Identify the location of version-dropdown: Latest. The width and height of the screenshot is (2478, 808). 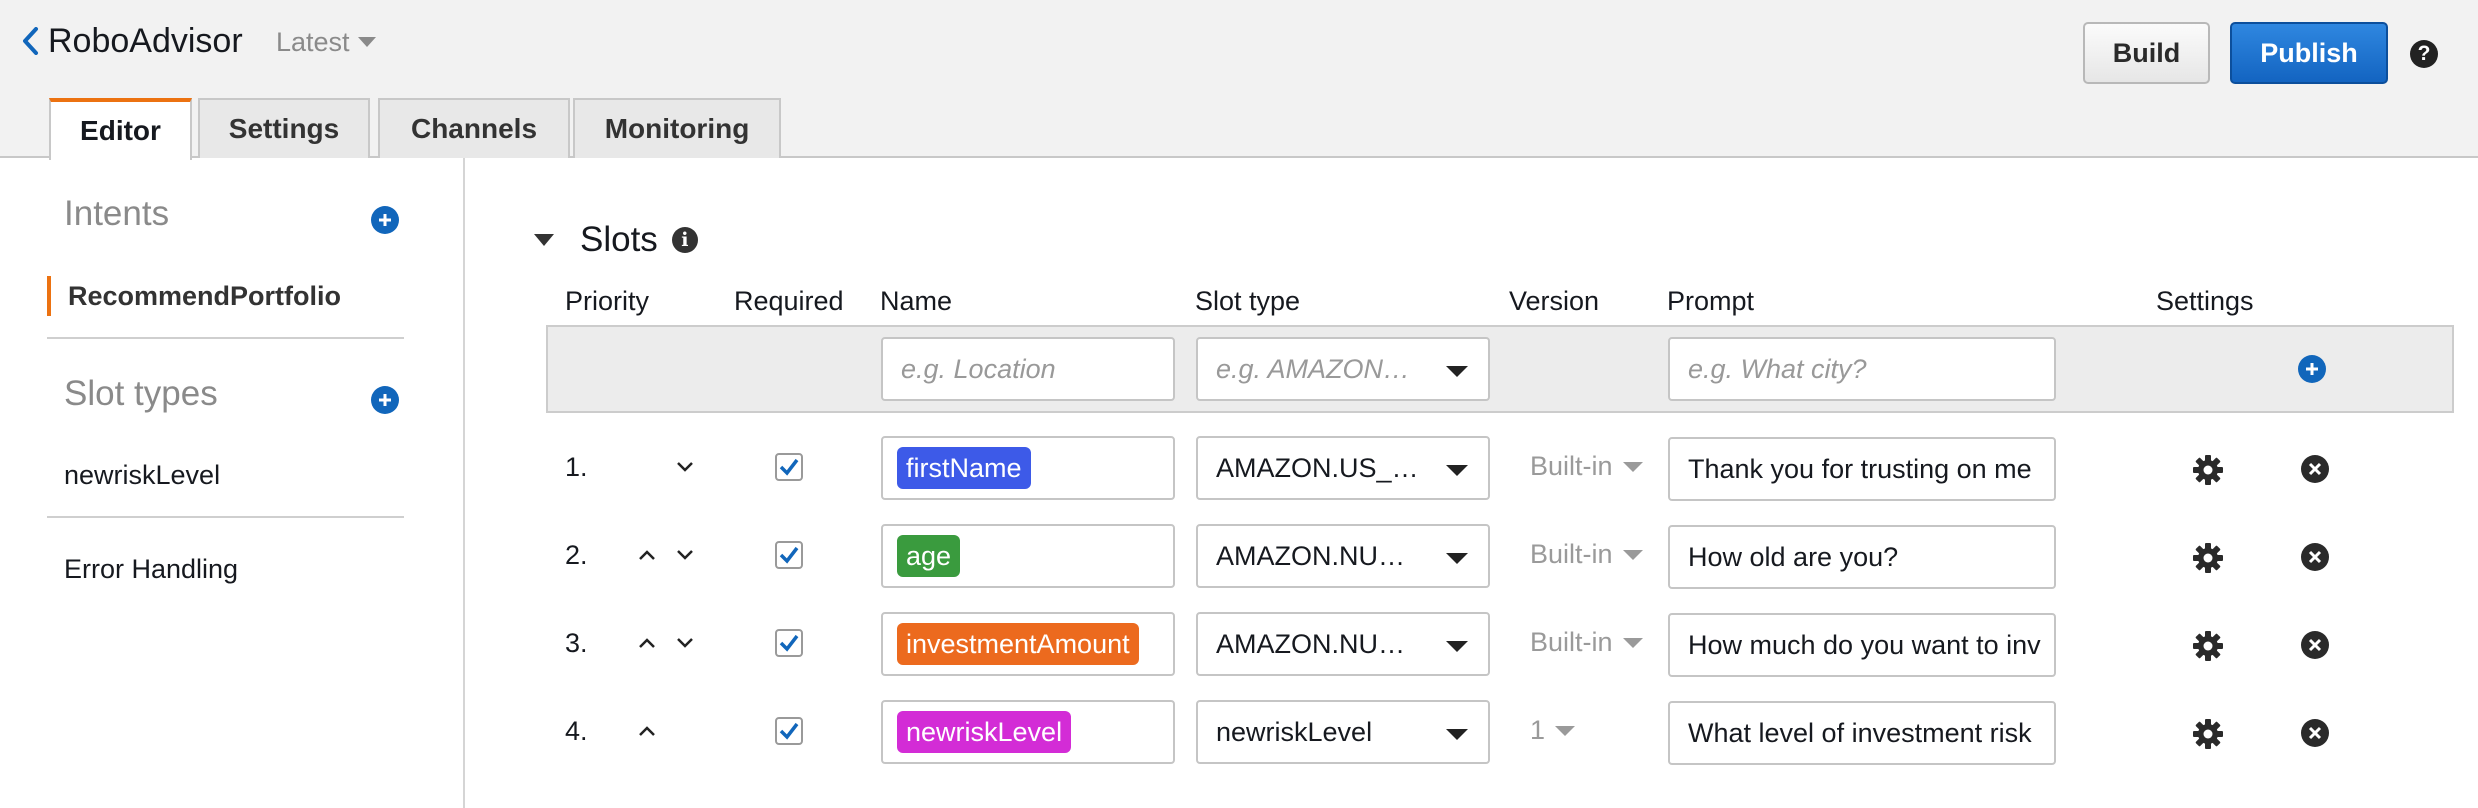
(326, 42).